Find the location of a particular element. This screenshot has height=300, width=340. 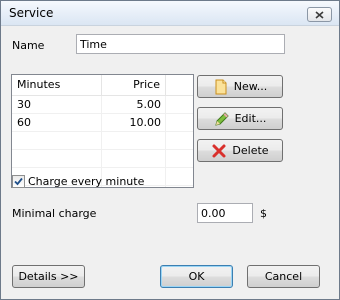

name-input is located at coordinates (180, 44).